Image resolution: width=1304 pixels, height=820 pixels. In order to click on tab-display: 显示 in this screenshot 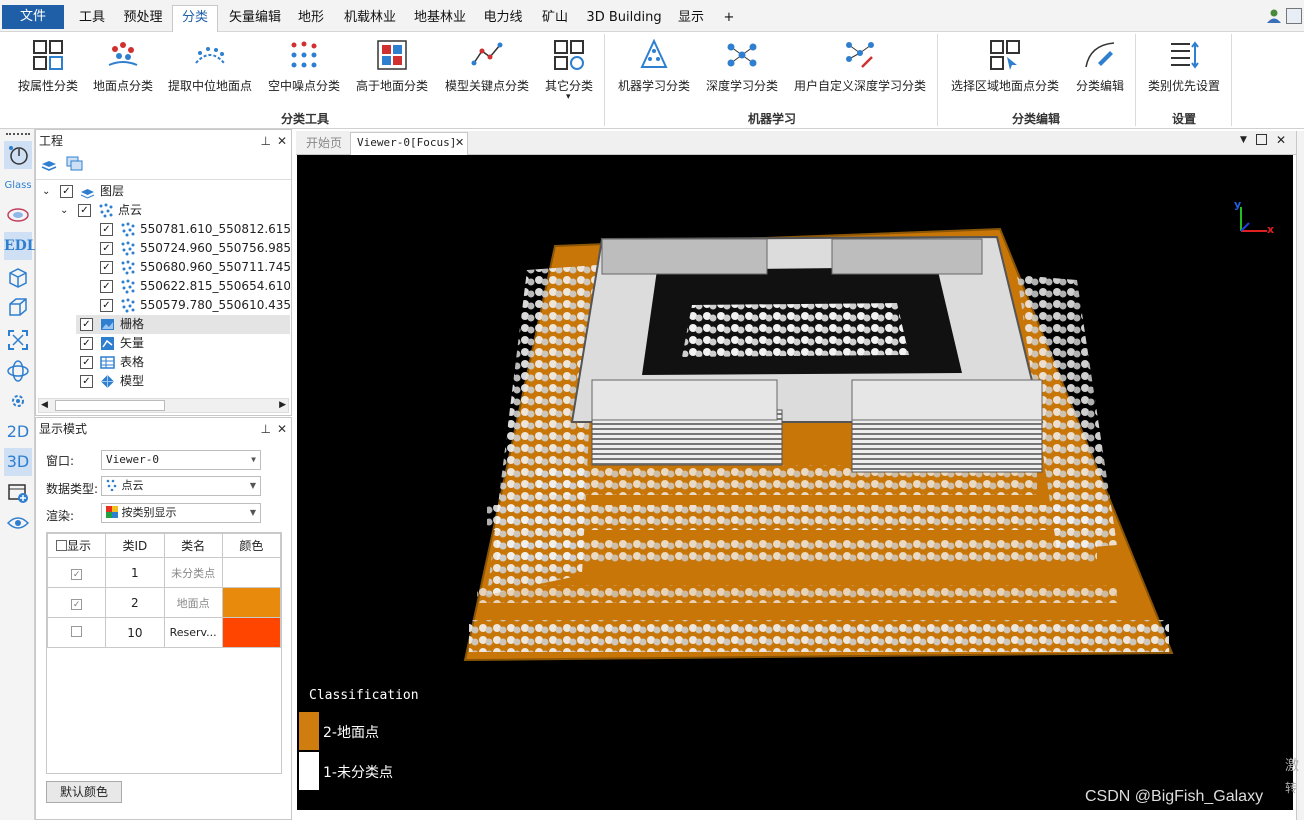, I will do `click(691, 18)`.